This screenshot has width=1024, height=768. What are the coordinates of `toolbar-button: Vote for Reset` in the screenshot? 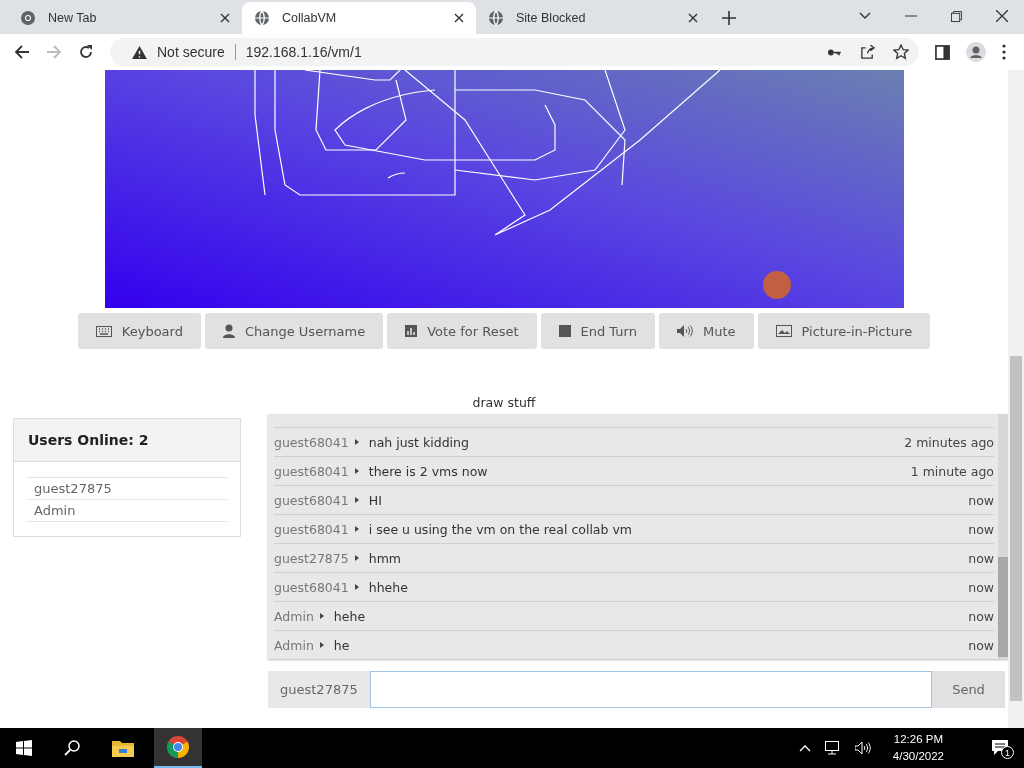 It's located at (462, 331).